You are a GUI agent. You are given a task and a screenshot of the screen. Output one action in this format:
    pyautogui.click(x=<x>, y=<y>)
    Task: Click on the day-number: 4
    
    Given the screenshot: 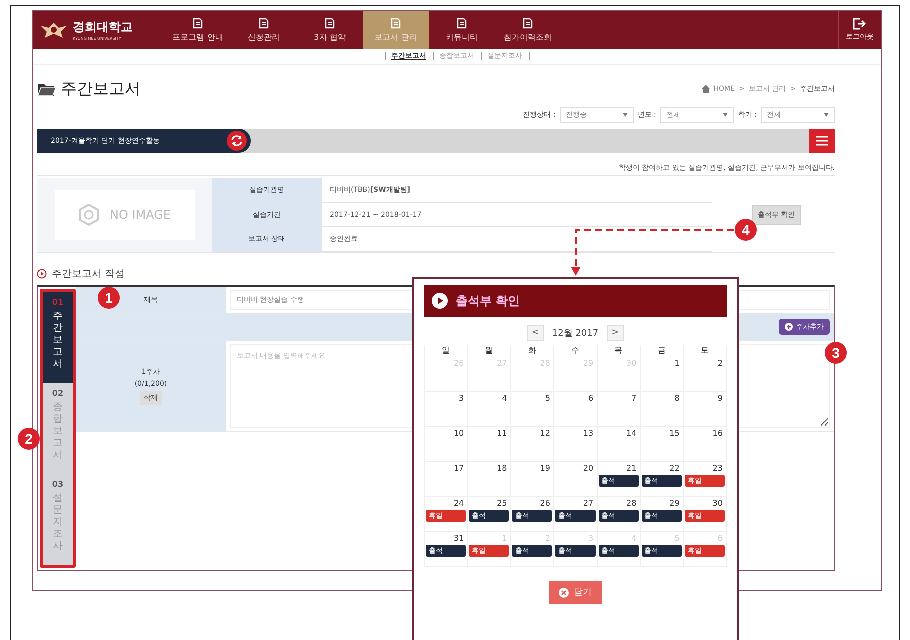 What is the action you would take?
    pyautogui.click(x=504, y=399)
    